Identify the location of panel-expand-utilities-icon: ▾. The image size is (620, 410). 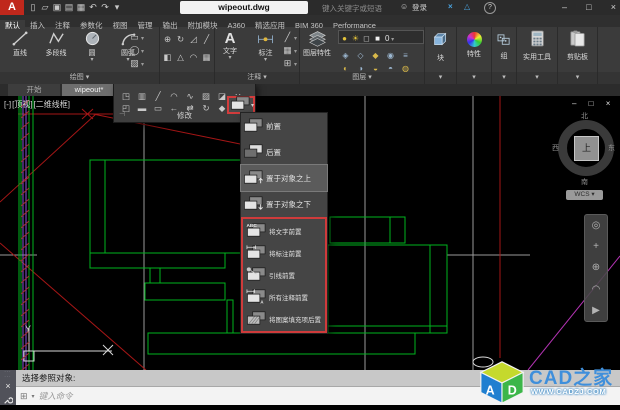
(537, 78).